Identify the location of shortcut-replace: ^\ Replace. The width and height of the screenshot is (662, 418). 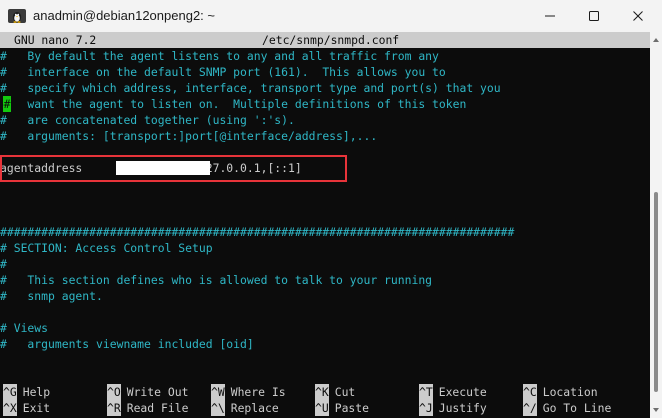
(245, 408).